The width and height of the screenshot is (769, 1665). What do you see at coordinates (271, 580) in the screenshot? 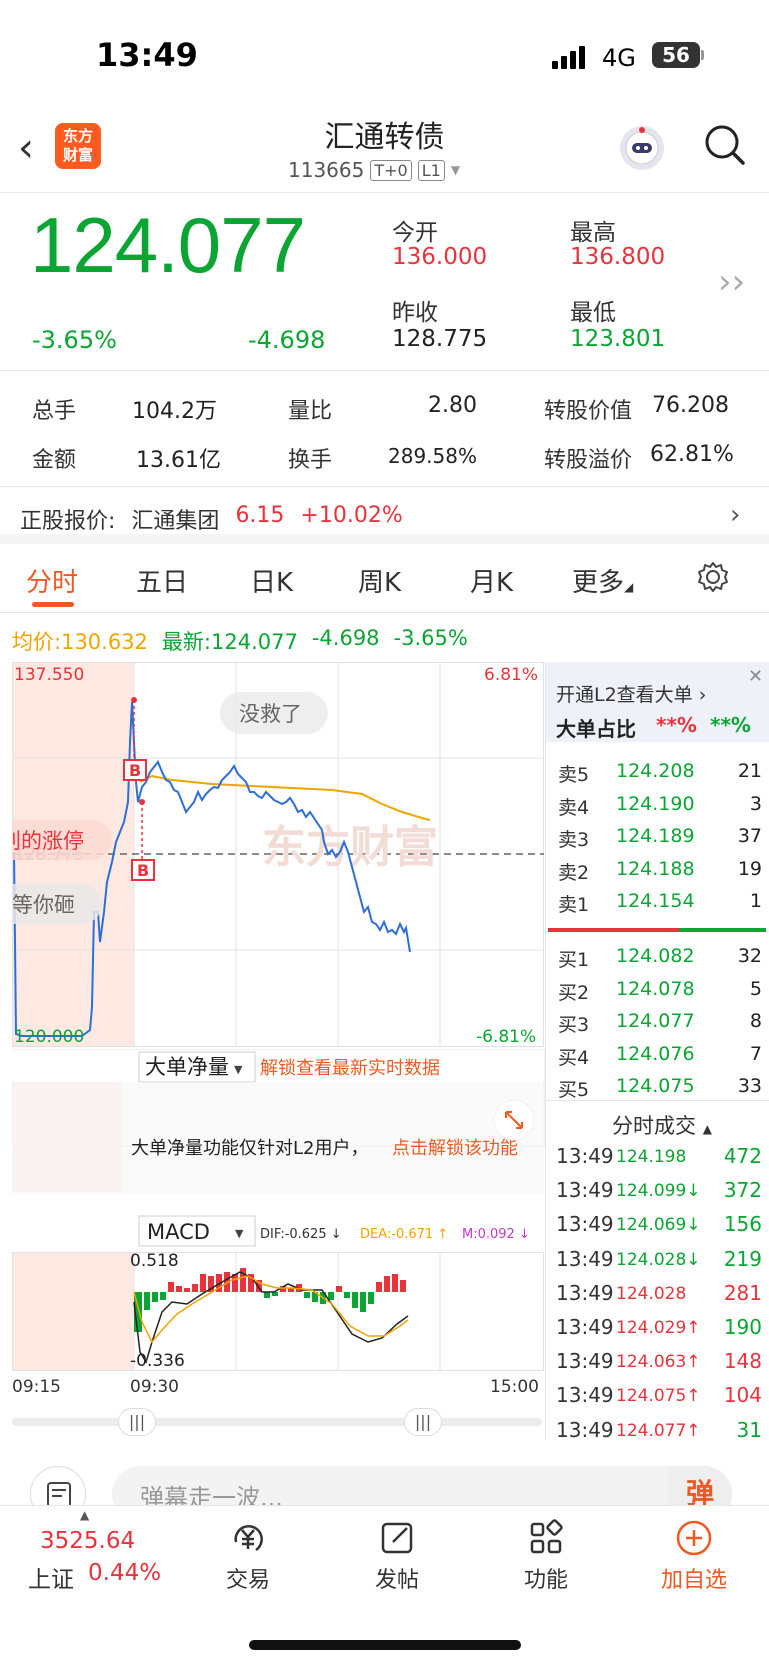
I see `tab-daily-k: 日K` at bounding box center [271, 580].